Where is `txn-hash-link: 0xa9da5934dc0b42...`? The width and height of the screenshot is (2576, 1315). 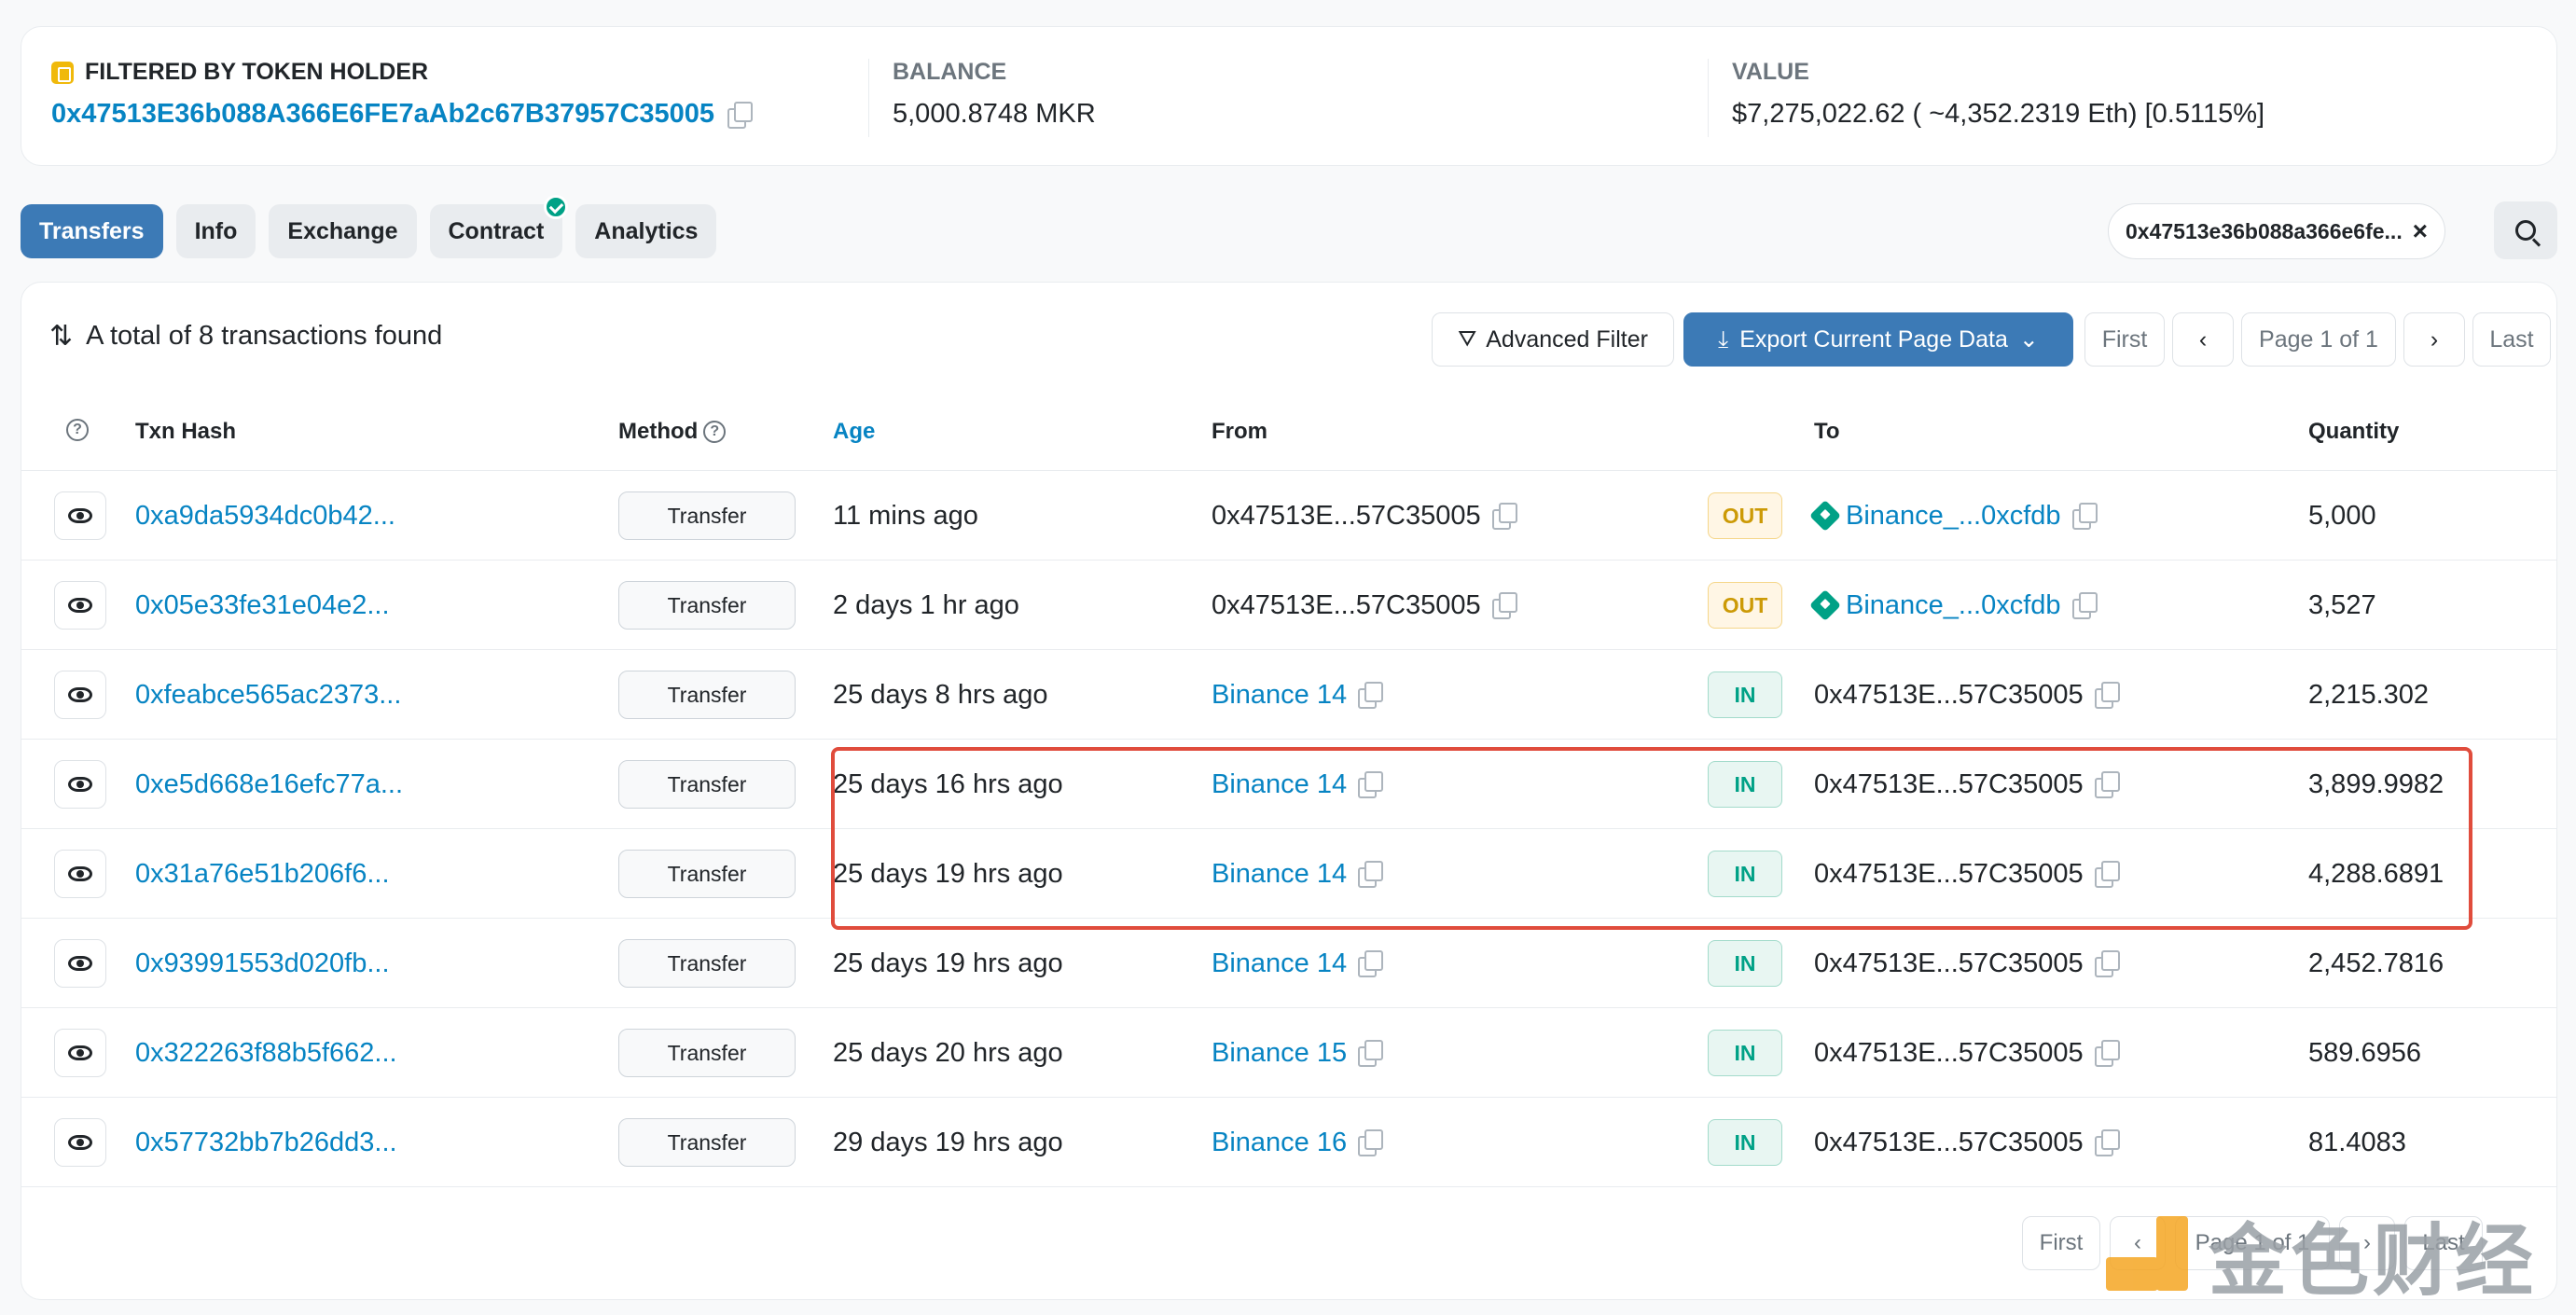
txn-hash-link: 0xa9da5934dc0b42... is located at coordinates (265, 516).